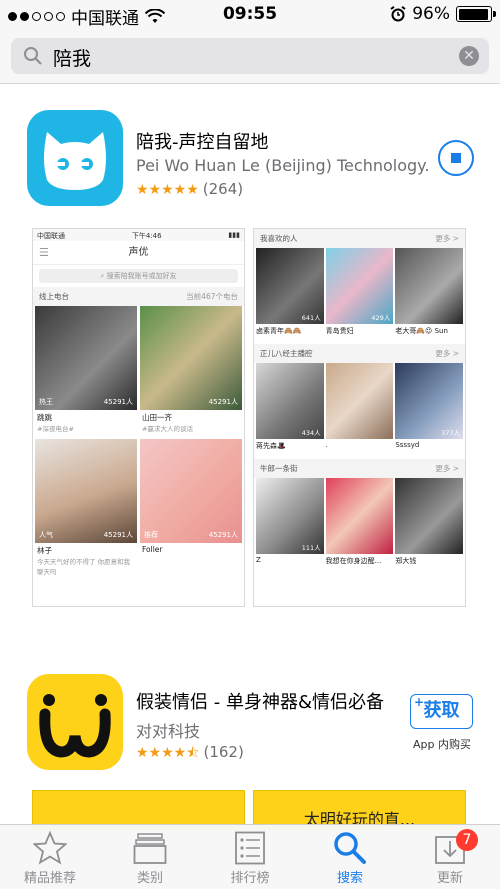 The height and width of the screenshot is (889, 500). I want to click on radio-tile: 45291人, so click(191, 358).